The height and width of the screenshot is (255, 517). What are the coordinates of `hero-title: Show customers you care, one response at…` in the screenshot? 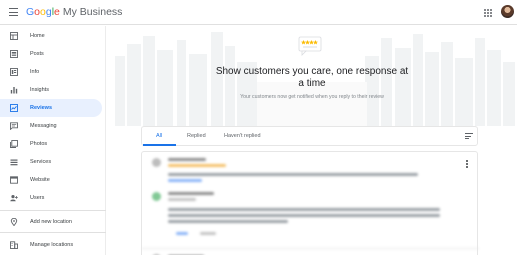 It's located at (312, 77).